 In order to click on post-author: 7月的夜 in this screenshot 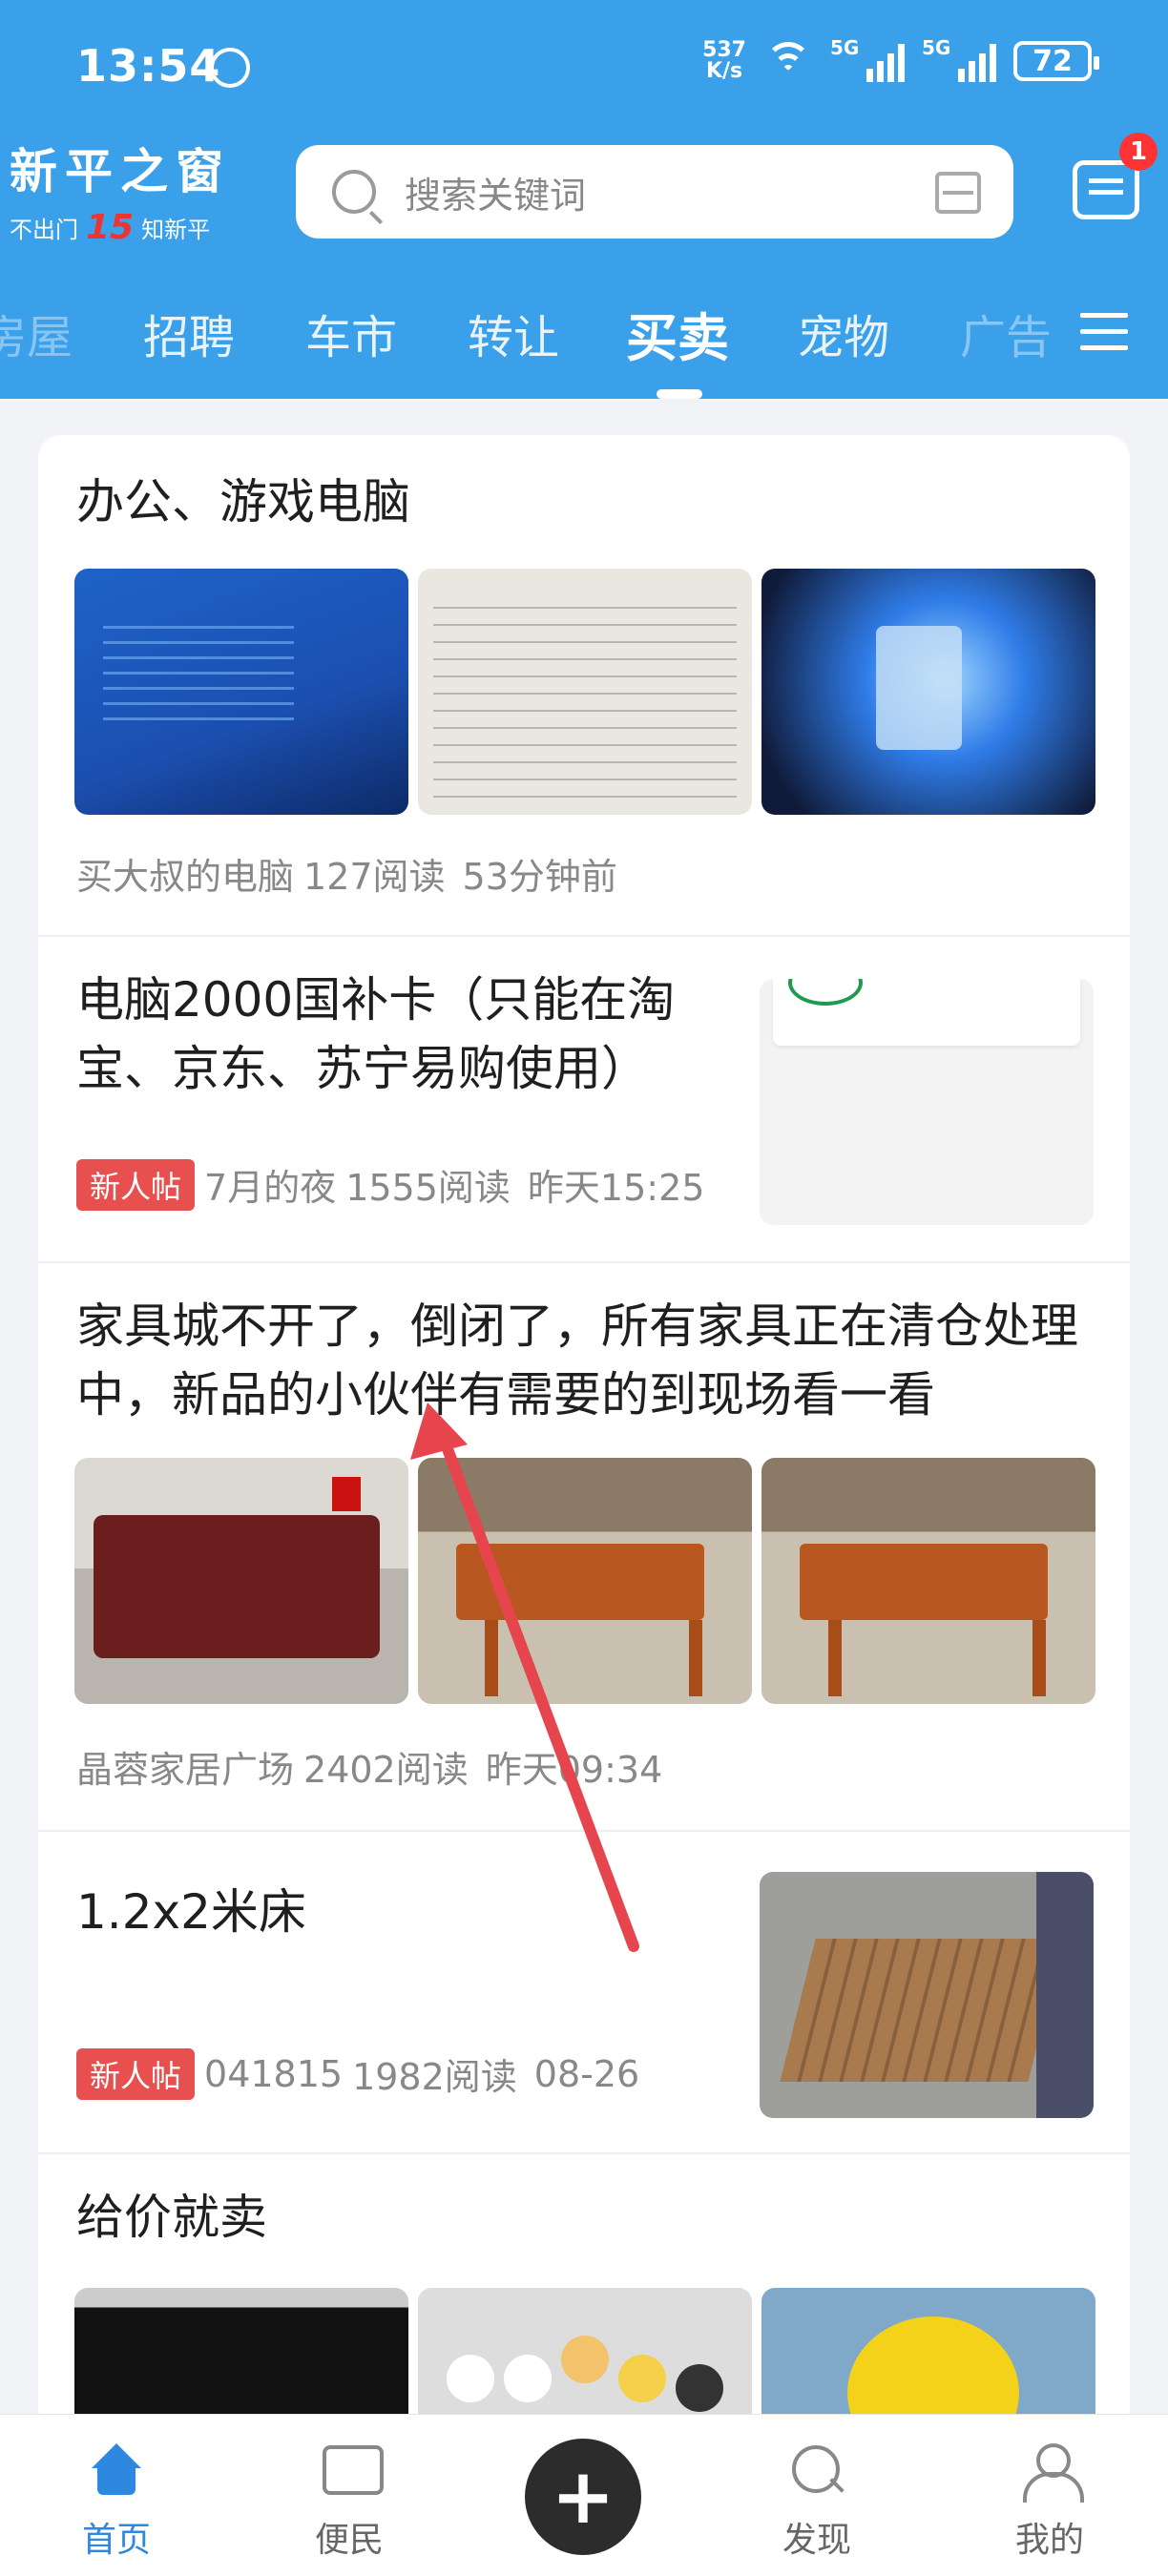, I will do `click(270, 1188)`.